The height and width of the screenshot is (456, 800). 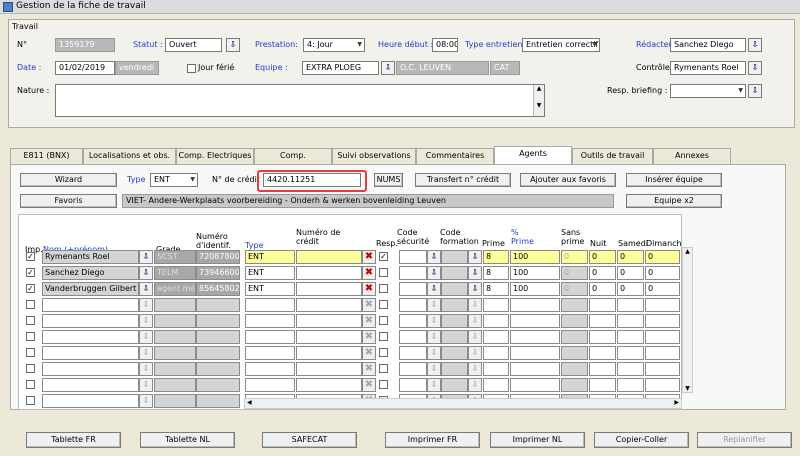 What do you see at coordinates (445, 45) in the screenshot?
I see `heure-debut-field: 08:00` at bounding box center [445, 45].